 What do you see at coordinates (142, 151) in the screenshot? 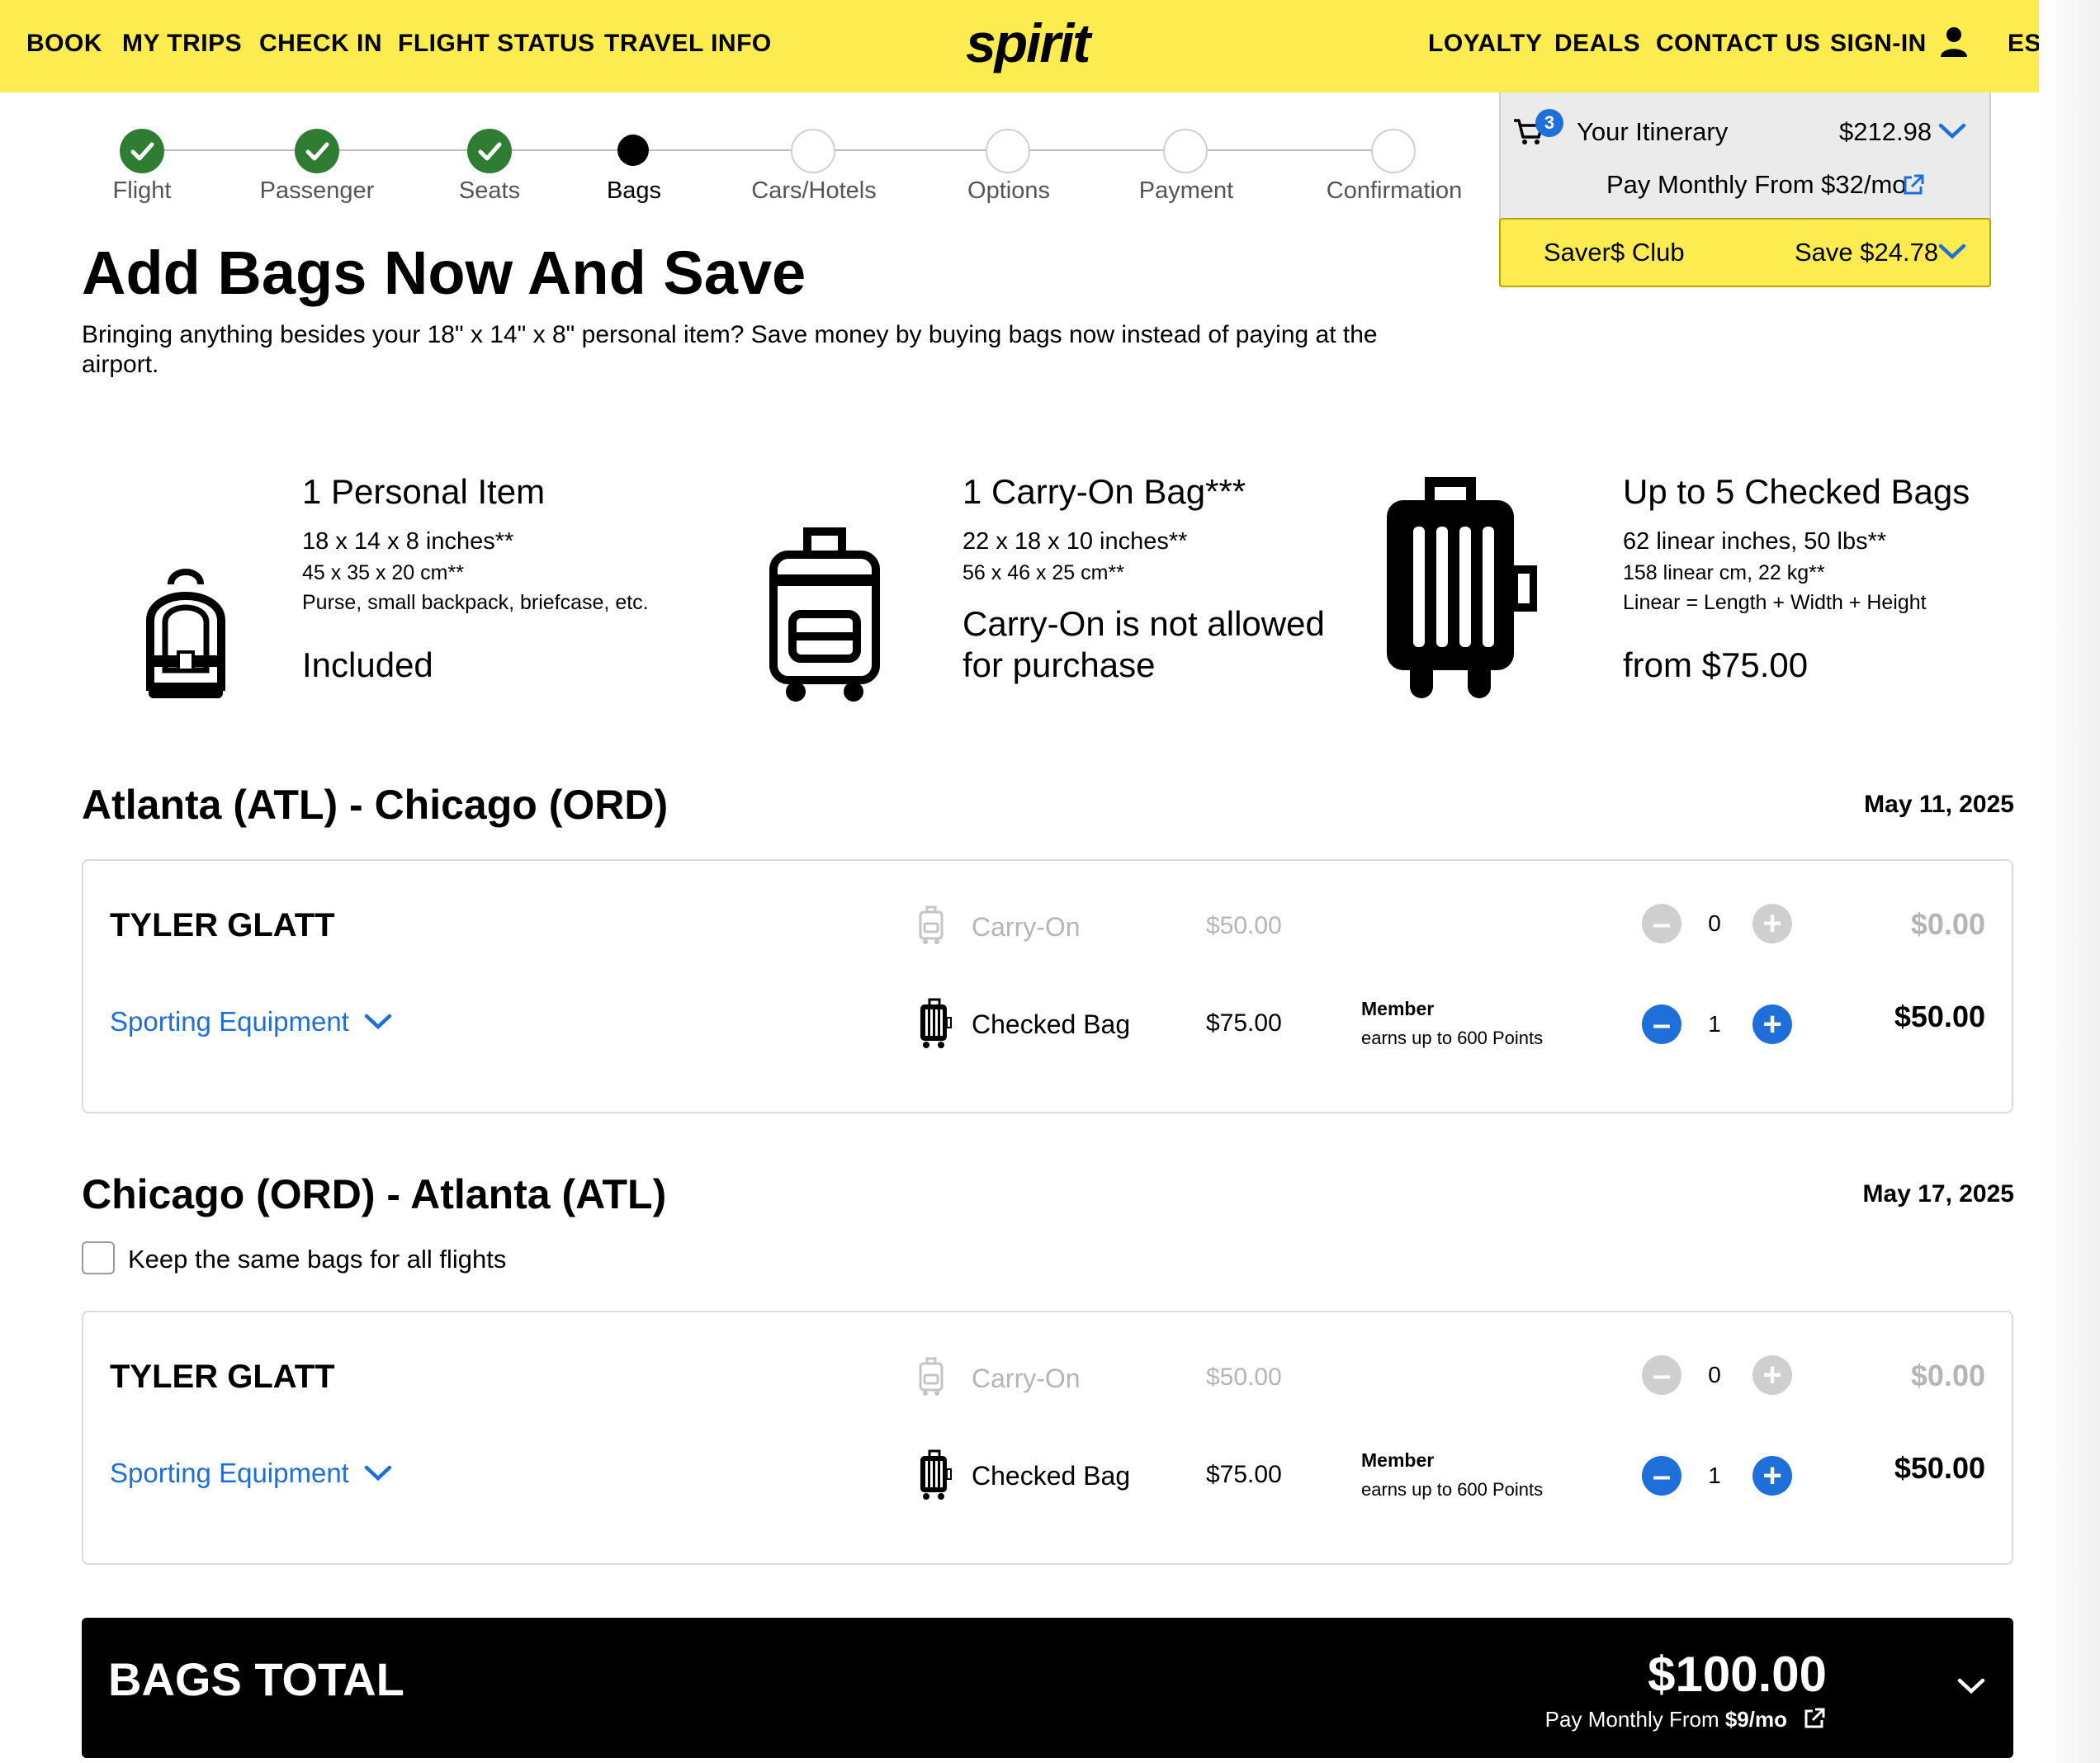
I see `step-flight-check-icon` at bounding box center [142, 151].